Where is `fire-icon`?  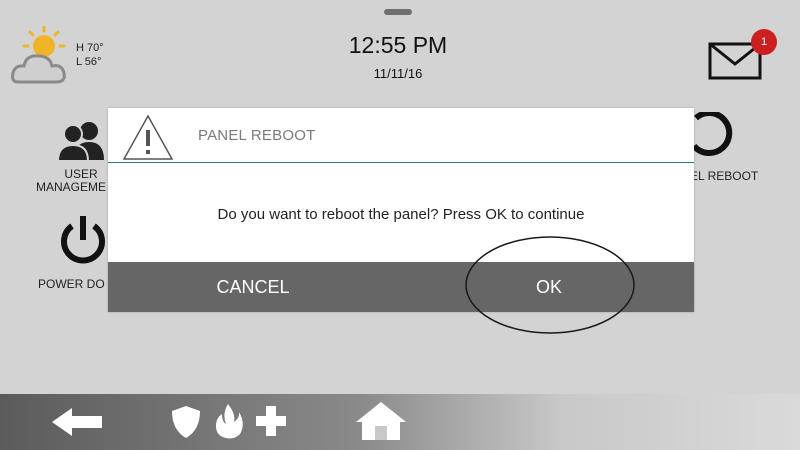 fire-icon is located at coordinates (228, 421).